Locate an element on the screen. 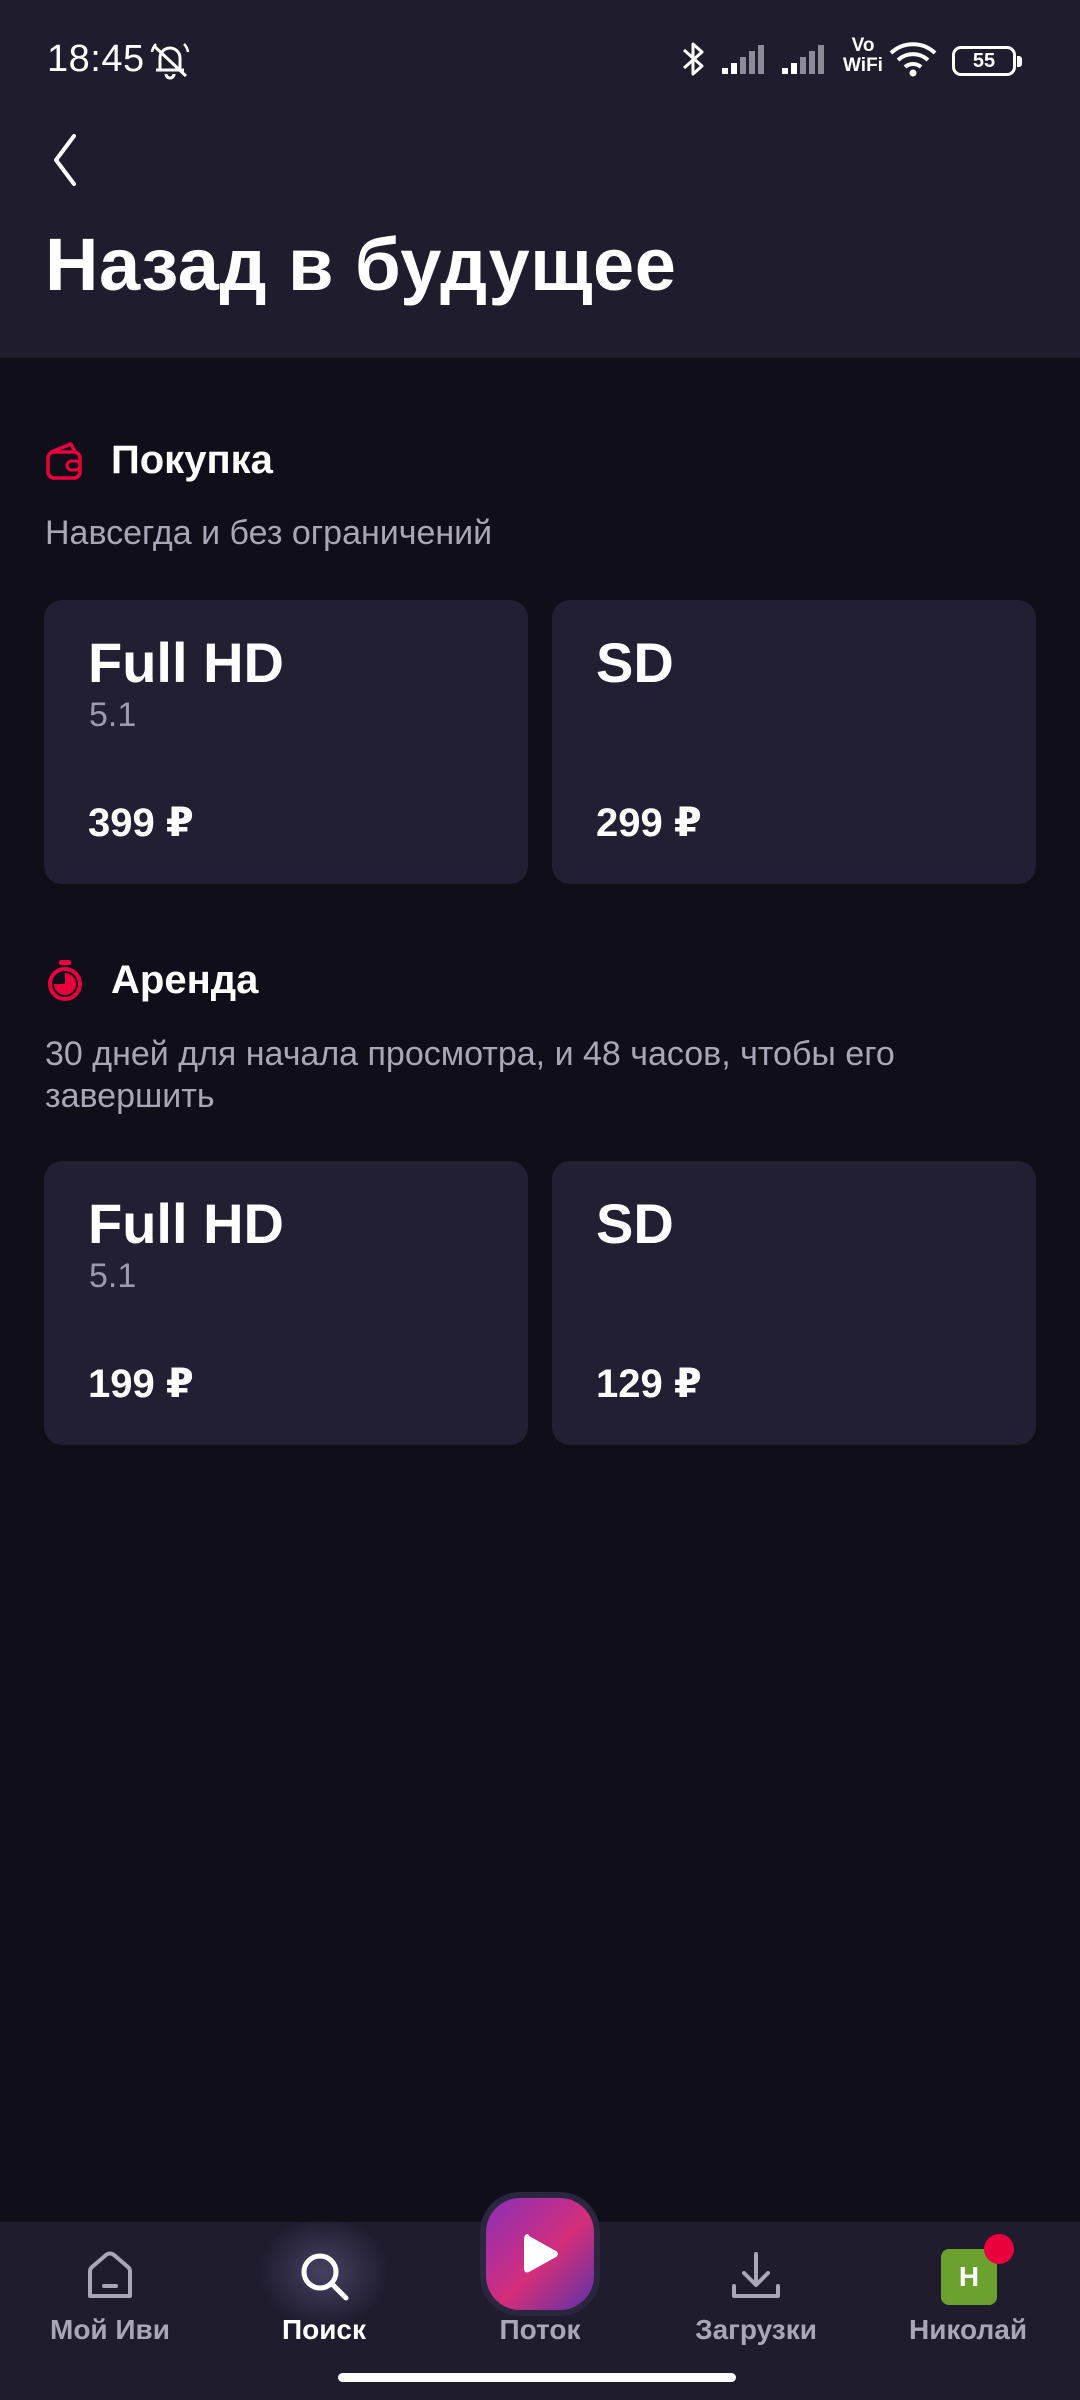 Image resolution: width=1080 pixels, height=2400 pixels. notification-badge is located at coordinates (999, 2249).